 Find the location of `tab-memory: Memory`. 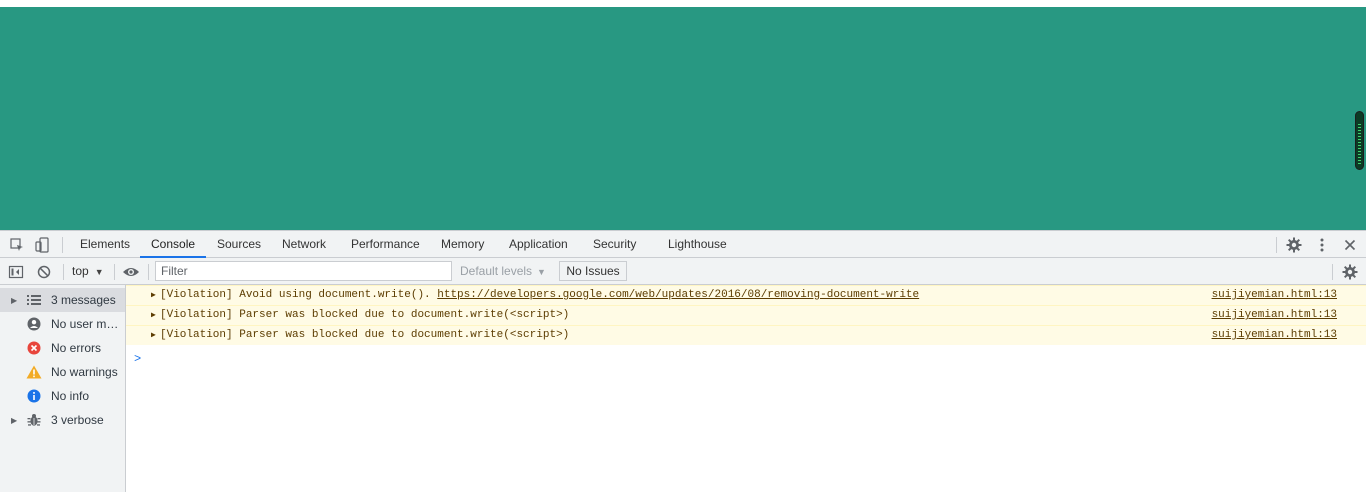

tab-memory: Memory is located at coordinates (462, 244).